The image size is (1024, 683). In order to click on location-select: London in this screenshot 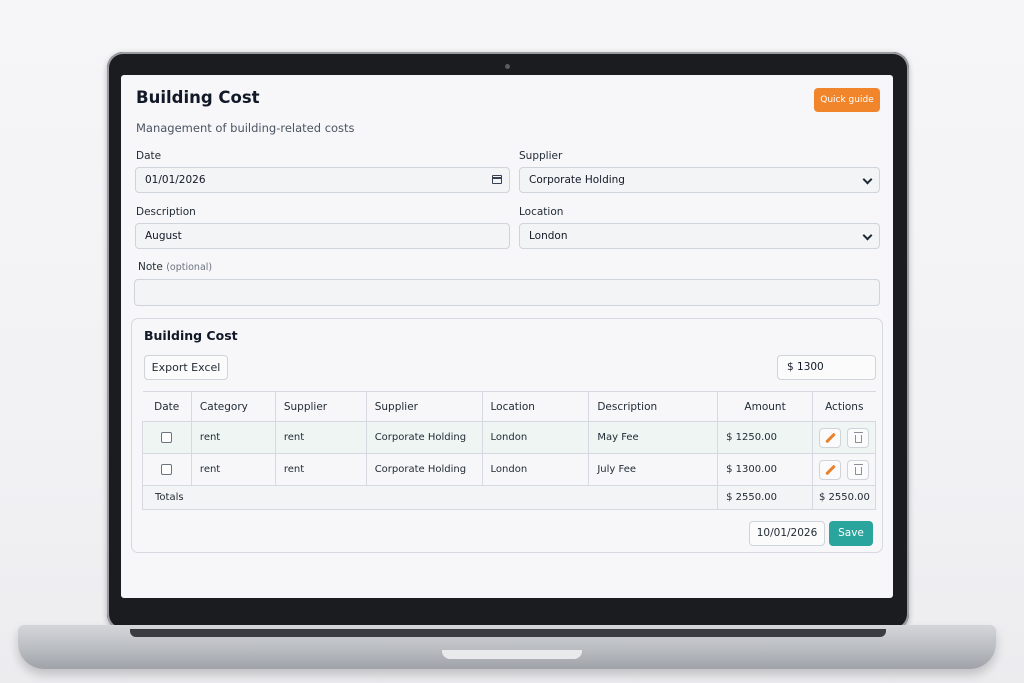, I will do `click(699, 236)`.